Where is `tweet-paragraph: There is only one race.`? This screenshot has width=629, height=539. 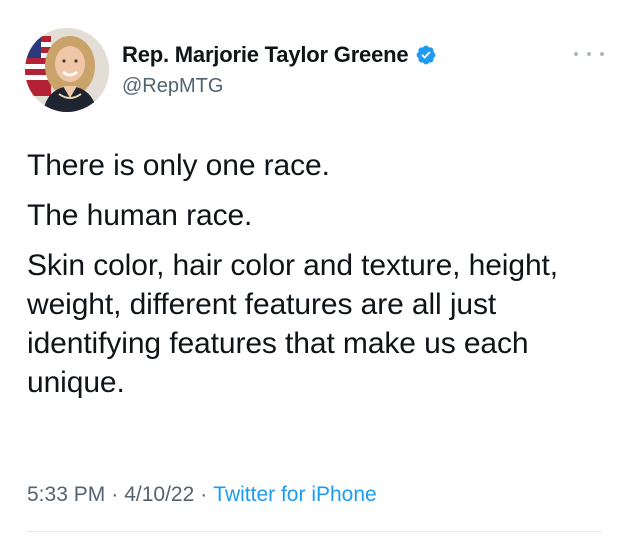
tweet-paragraph: There is only one race. is located at coordinates (178, 165).